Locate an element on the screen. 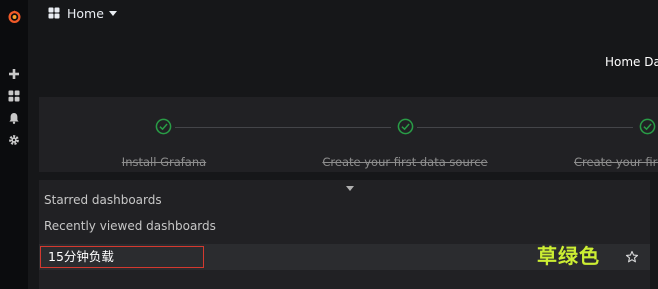 This screenshot has height=289, width=658. step-create-data-source: Create your first data source is located at coordinates (404, 162).